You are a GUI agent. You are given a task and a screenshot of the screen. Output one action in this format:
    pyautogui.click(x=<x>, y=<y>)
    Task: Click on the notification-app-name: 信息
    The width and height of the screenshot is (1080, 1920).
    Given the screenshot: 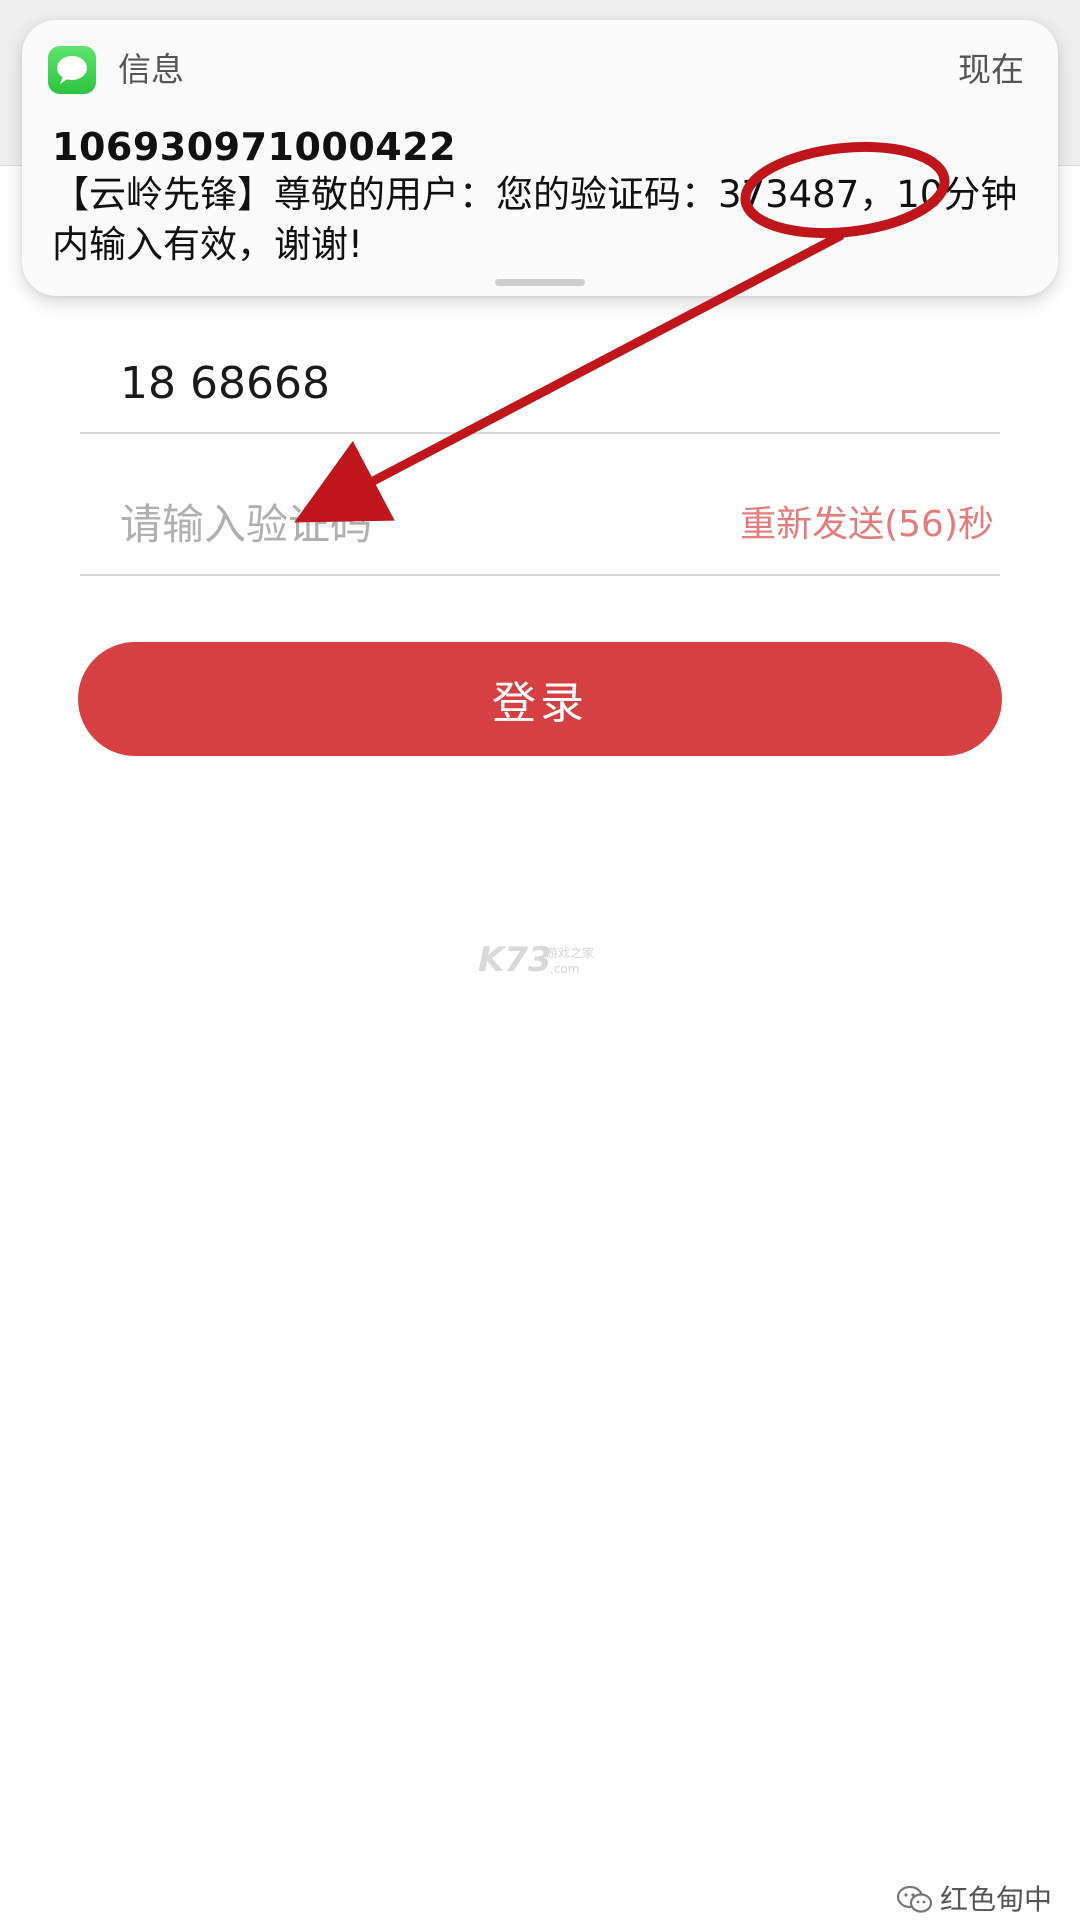 What is the action you would take?
    pyautogui.click(x=151, y=69)
    